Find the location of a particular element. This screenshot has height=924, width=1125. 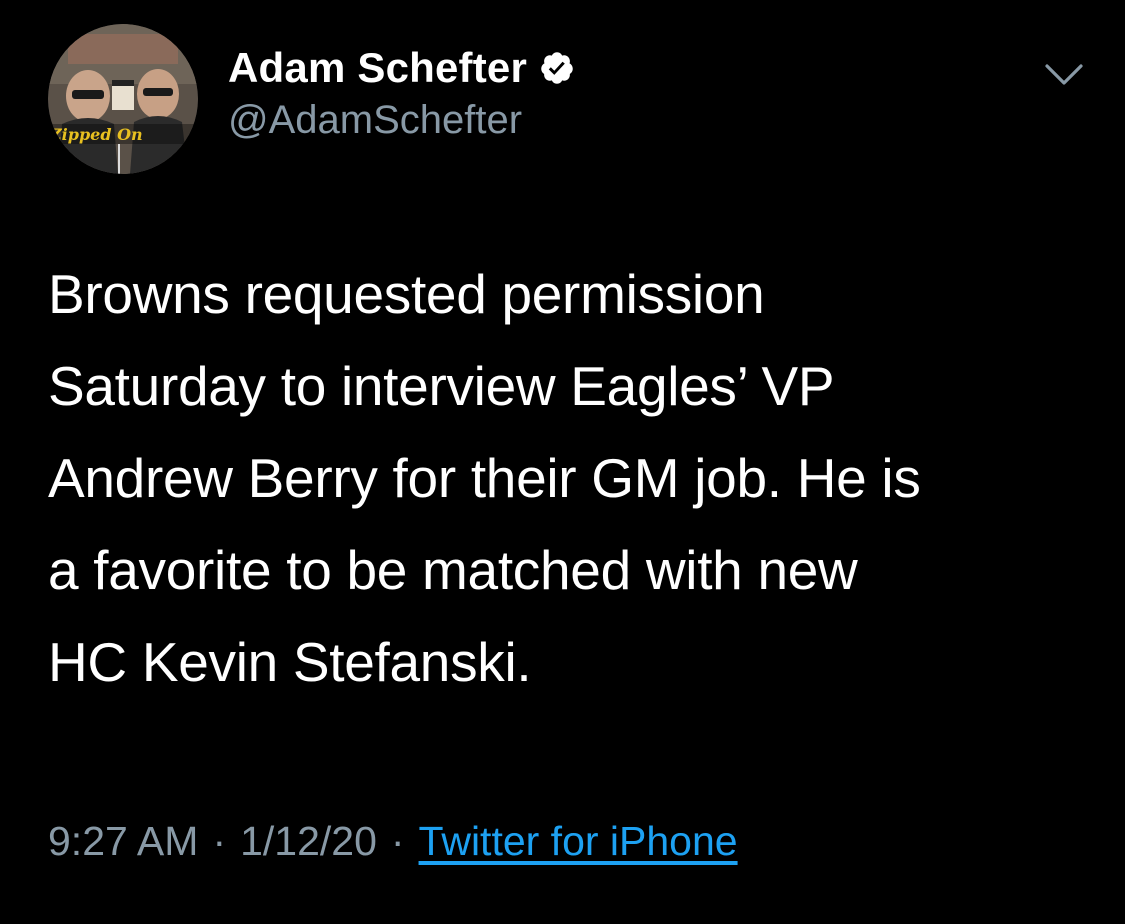

author-name-row: Adam Schefter is located at coordinates (401, 68).